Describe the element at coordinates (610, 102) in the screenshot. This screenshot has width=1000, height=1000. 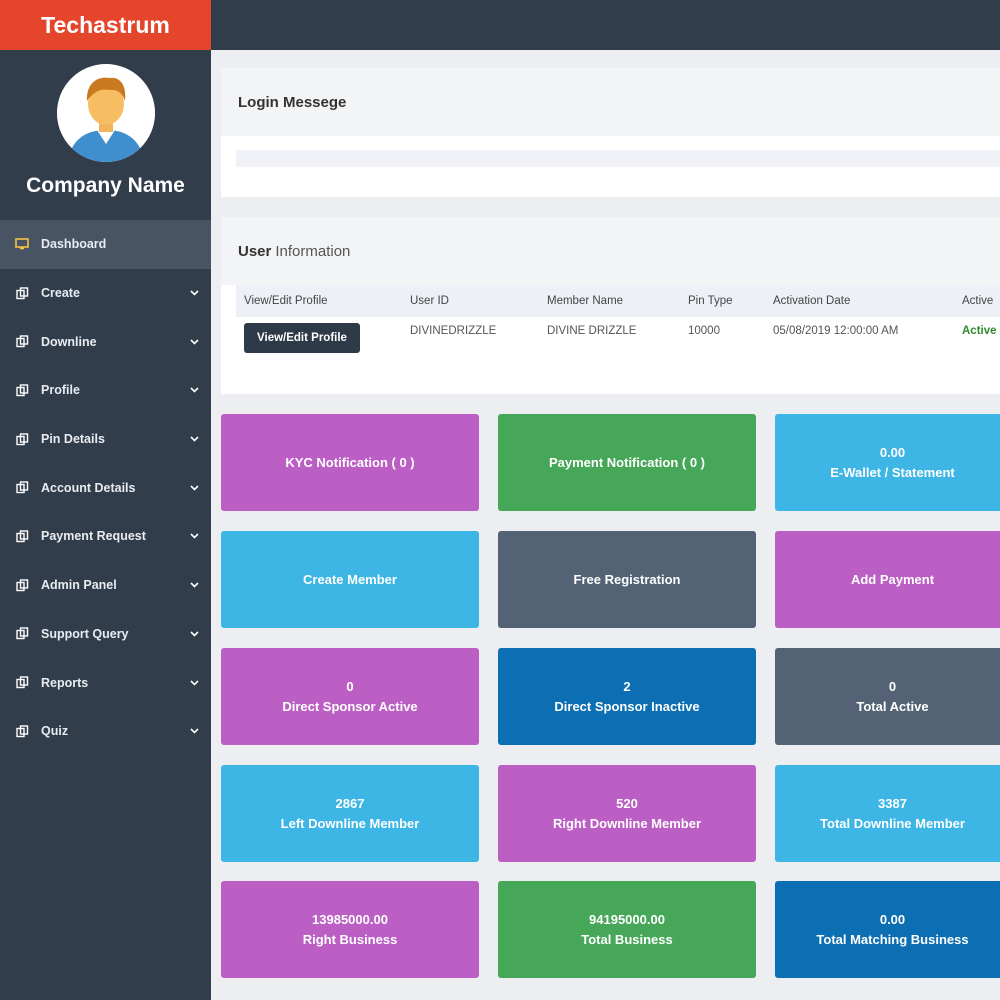
I see `panel-heading: Login Messege` at that location.